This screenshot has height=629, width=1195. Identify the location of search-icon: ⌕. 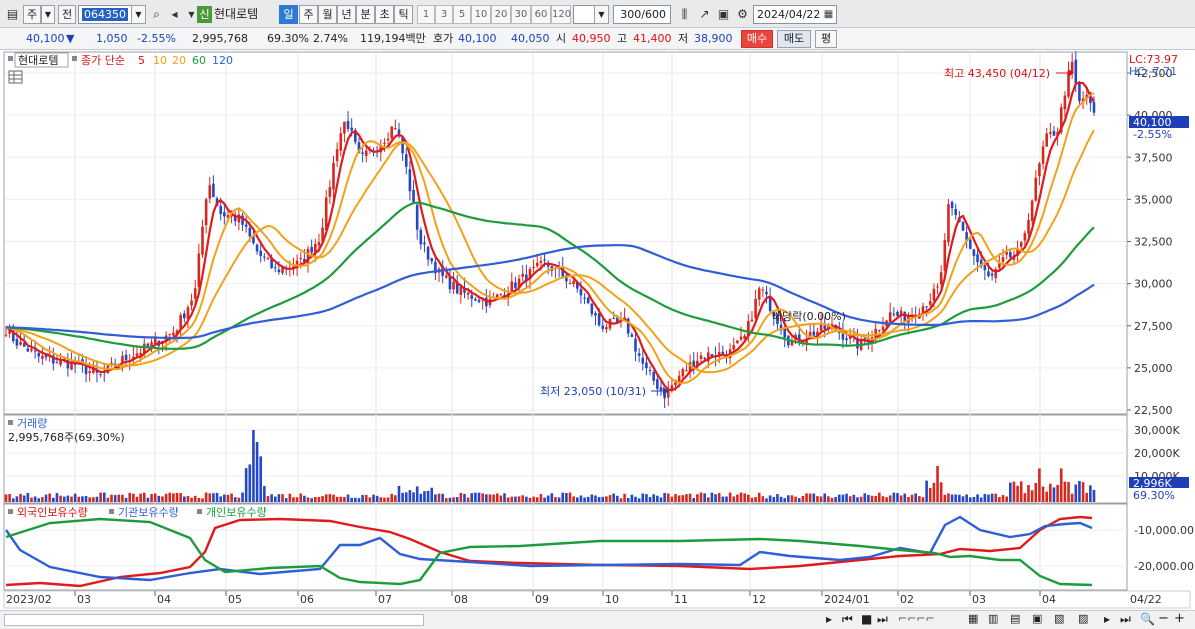
(156, 14).